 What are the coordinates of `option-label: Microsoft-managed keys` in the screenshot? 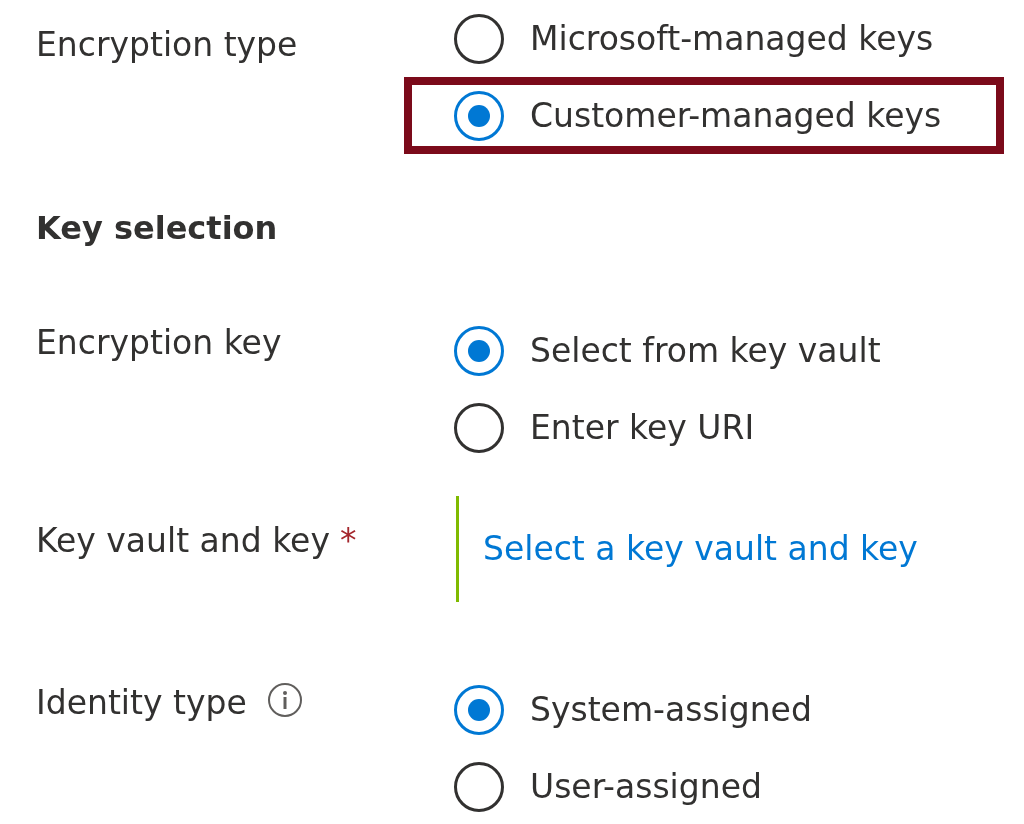 It's located at (732, 38).